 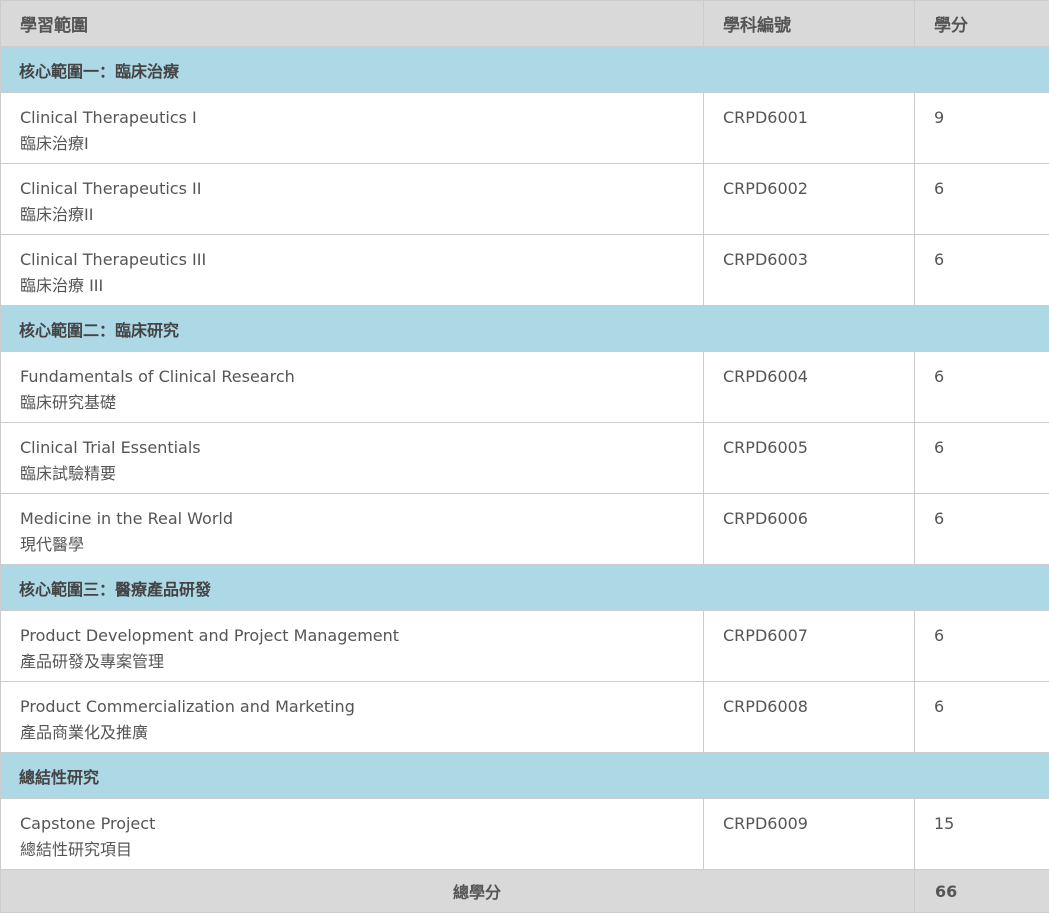 What do you see at coordinates (92, 661) in the screenshot?
I see `course-name-zh: 產品研發及專案管理` at bounding box center [92, 661].